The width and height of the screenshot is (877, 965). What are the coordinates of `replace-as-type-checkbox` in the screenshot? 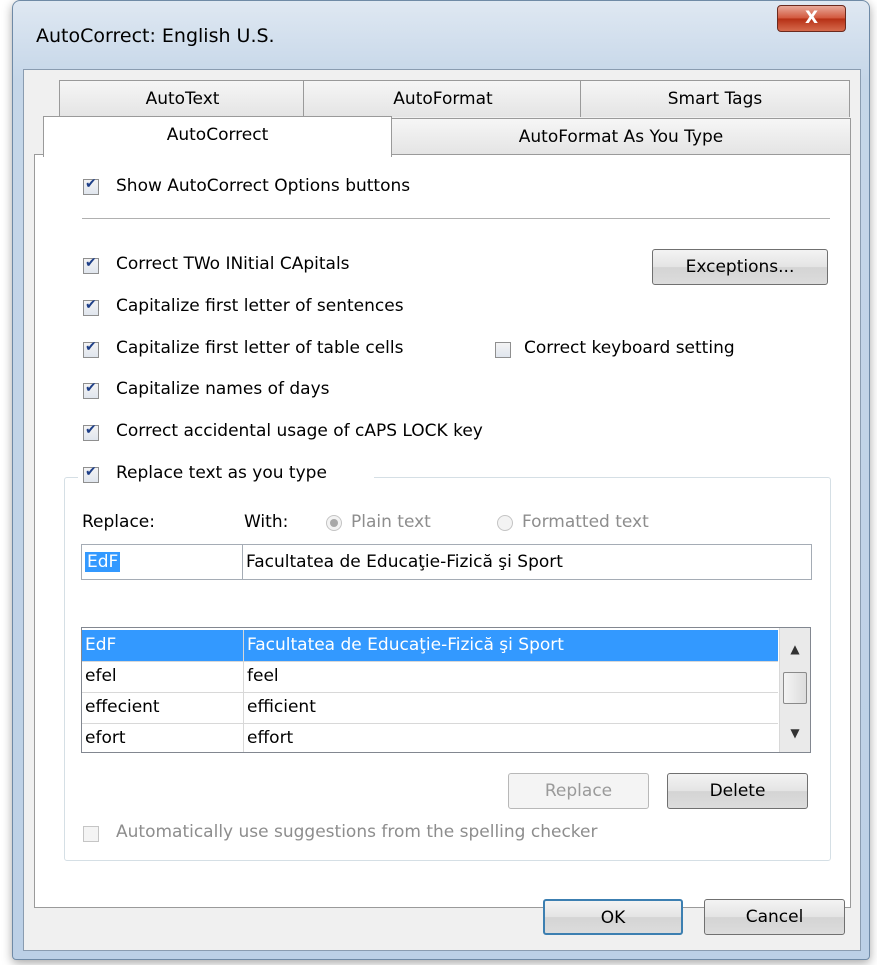 It's located at (91, 473).